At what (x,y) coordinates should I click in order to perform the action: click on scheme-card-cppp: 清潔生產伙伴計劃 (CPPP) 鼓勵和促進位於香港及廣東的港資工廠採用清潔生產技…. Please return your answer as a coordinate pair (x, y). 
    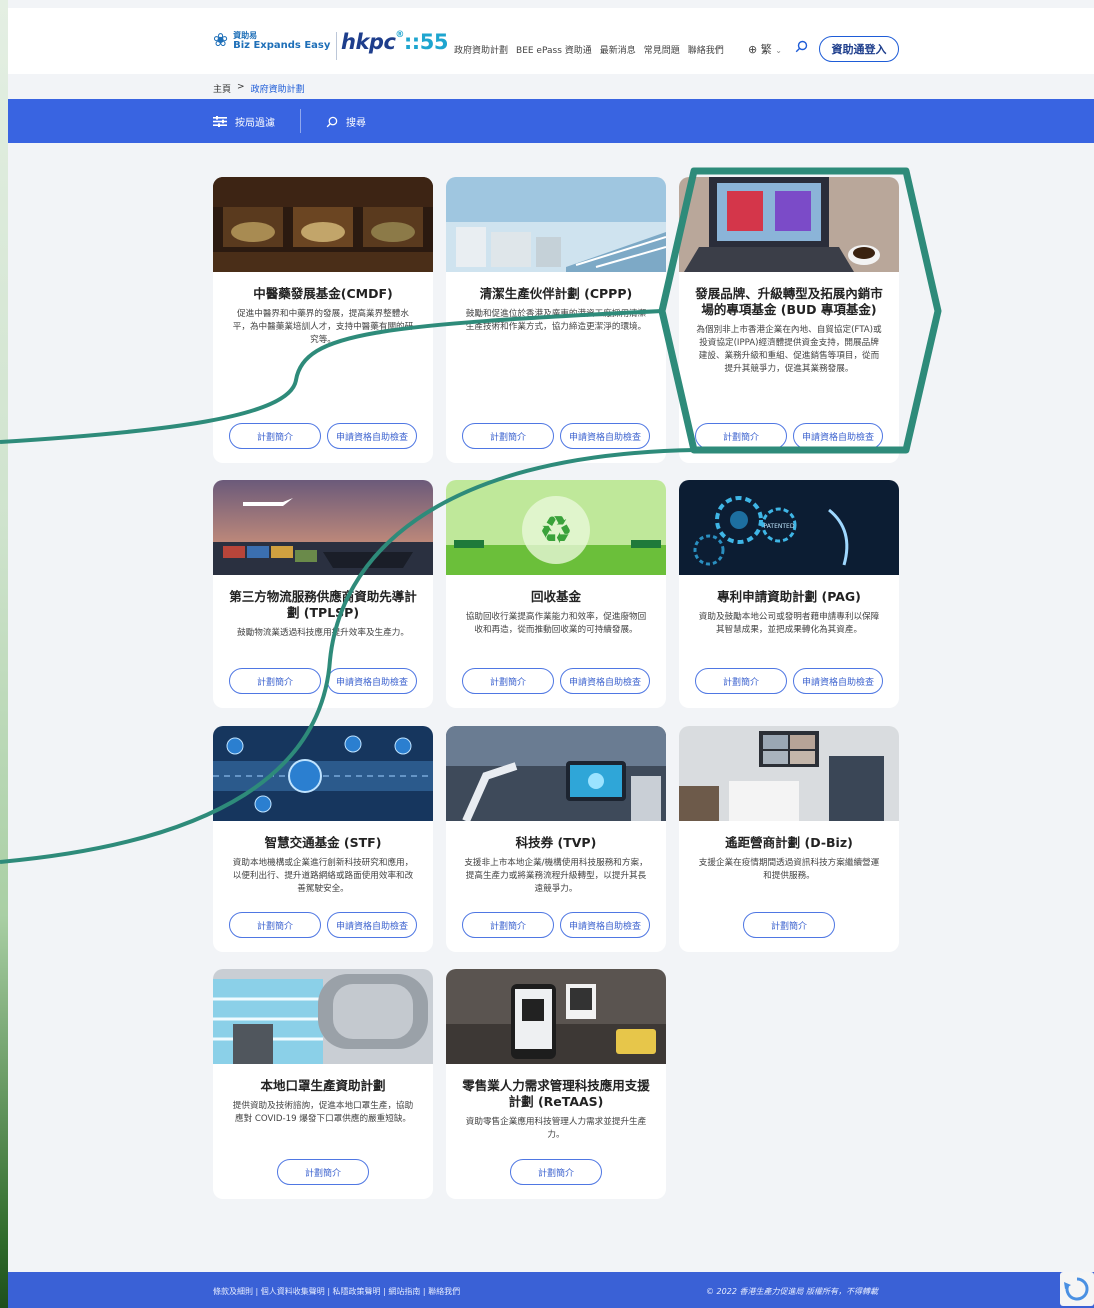
    Looking at the image, I should click on (556, 320).